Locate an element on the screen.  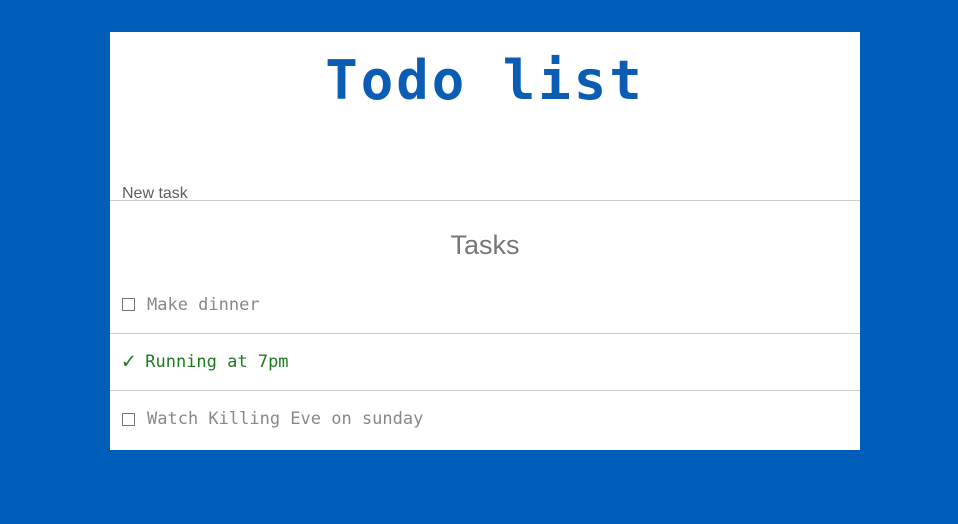
task-item: ✓ Running at 7pm is located at coordinates (485, 361).